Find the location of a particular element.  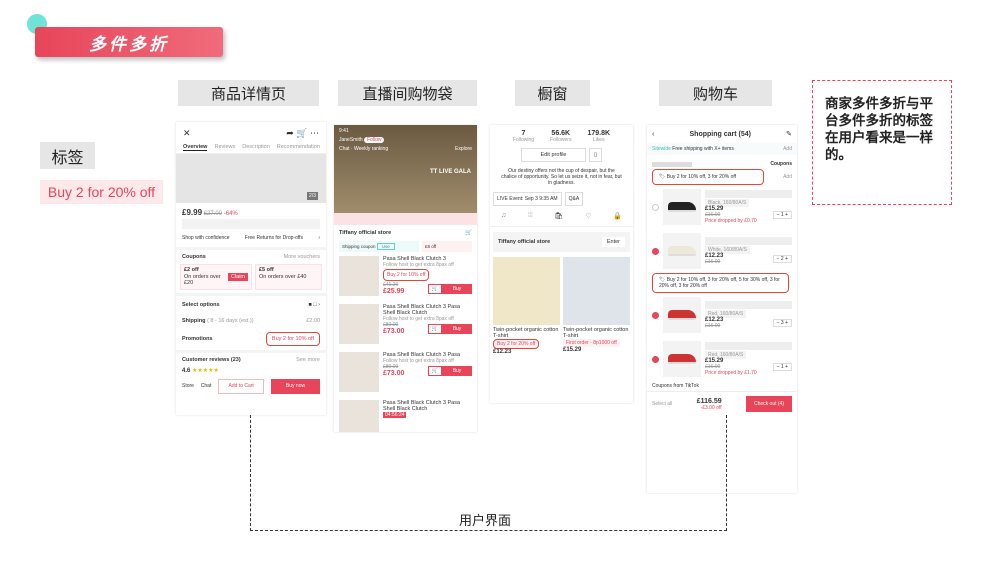

explore-chip: Explore is located at coordinates (463, 149).